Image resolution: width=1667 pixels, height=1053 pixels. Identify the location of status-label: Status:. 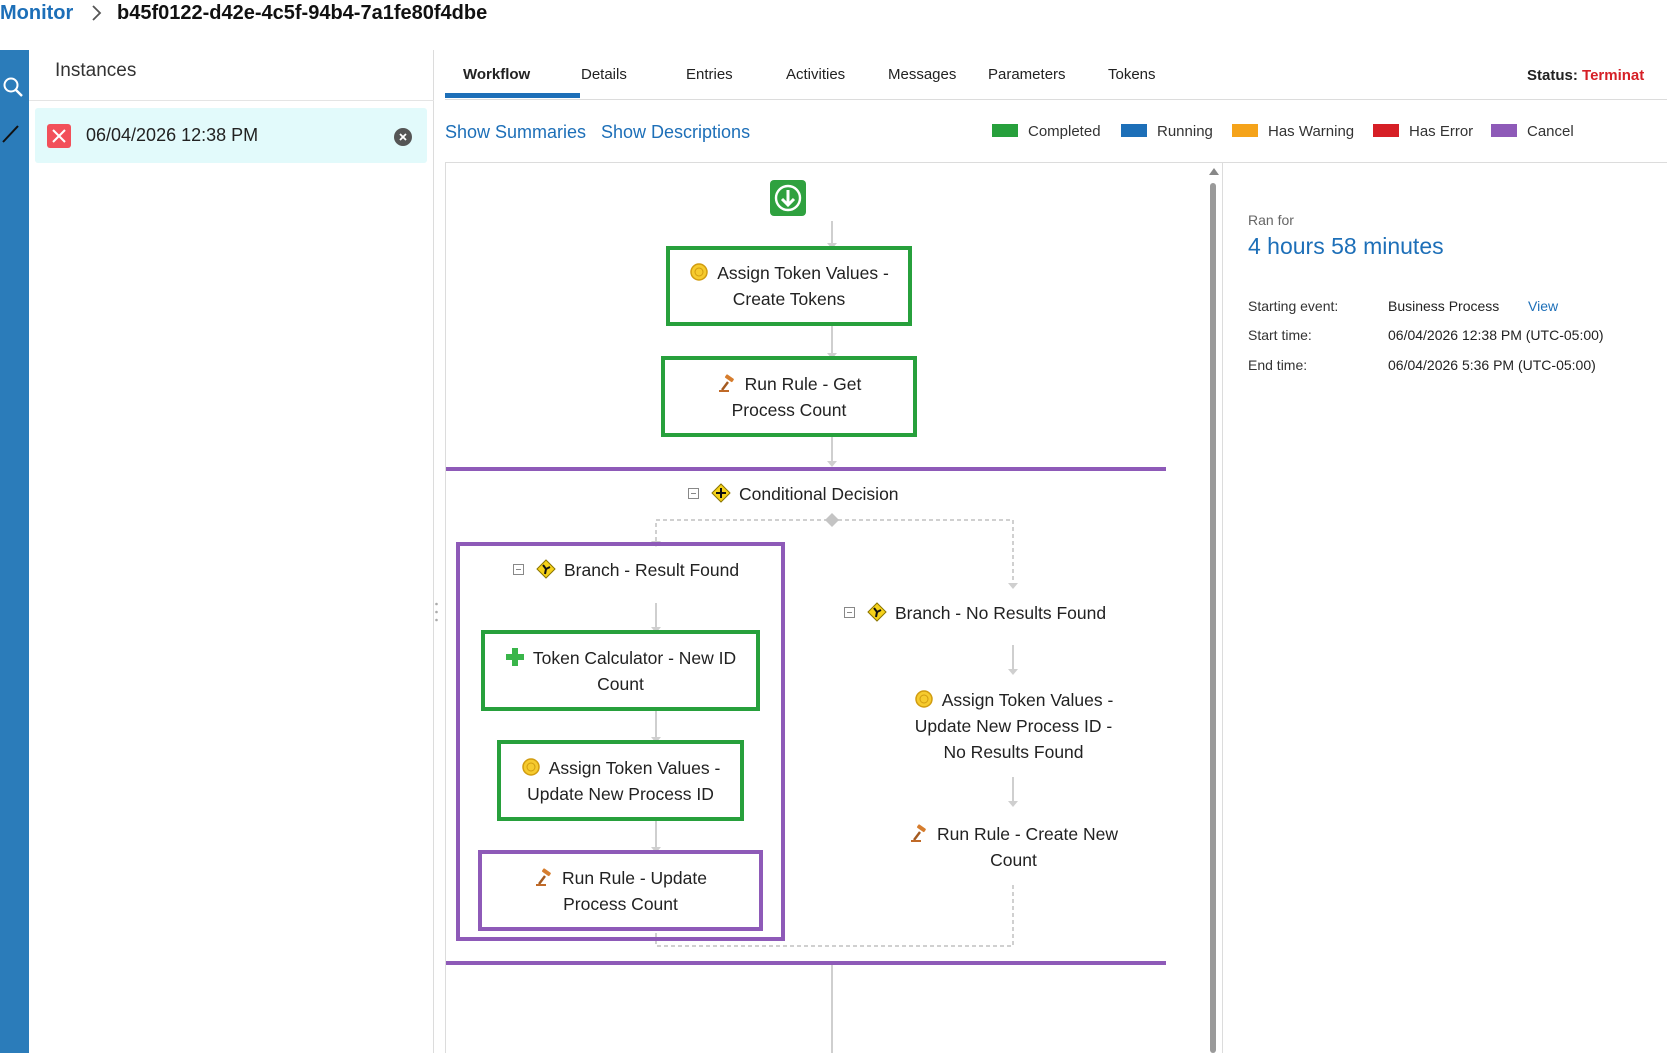
(1552, 75).